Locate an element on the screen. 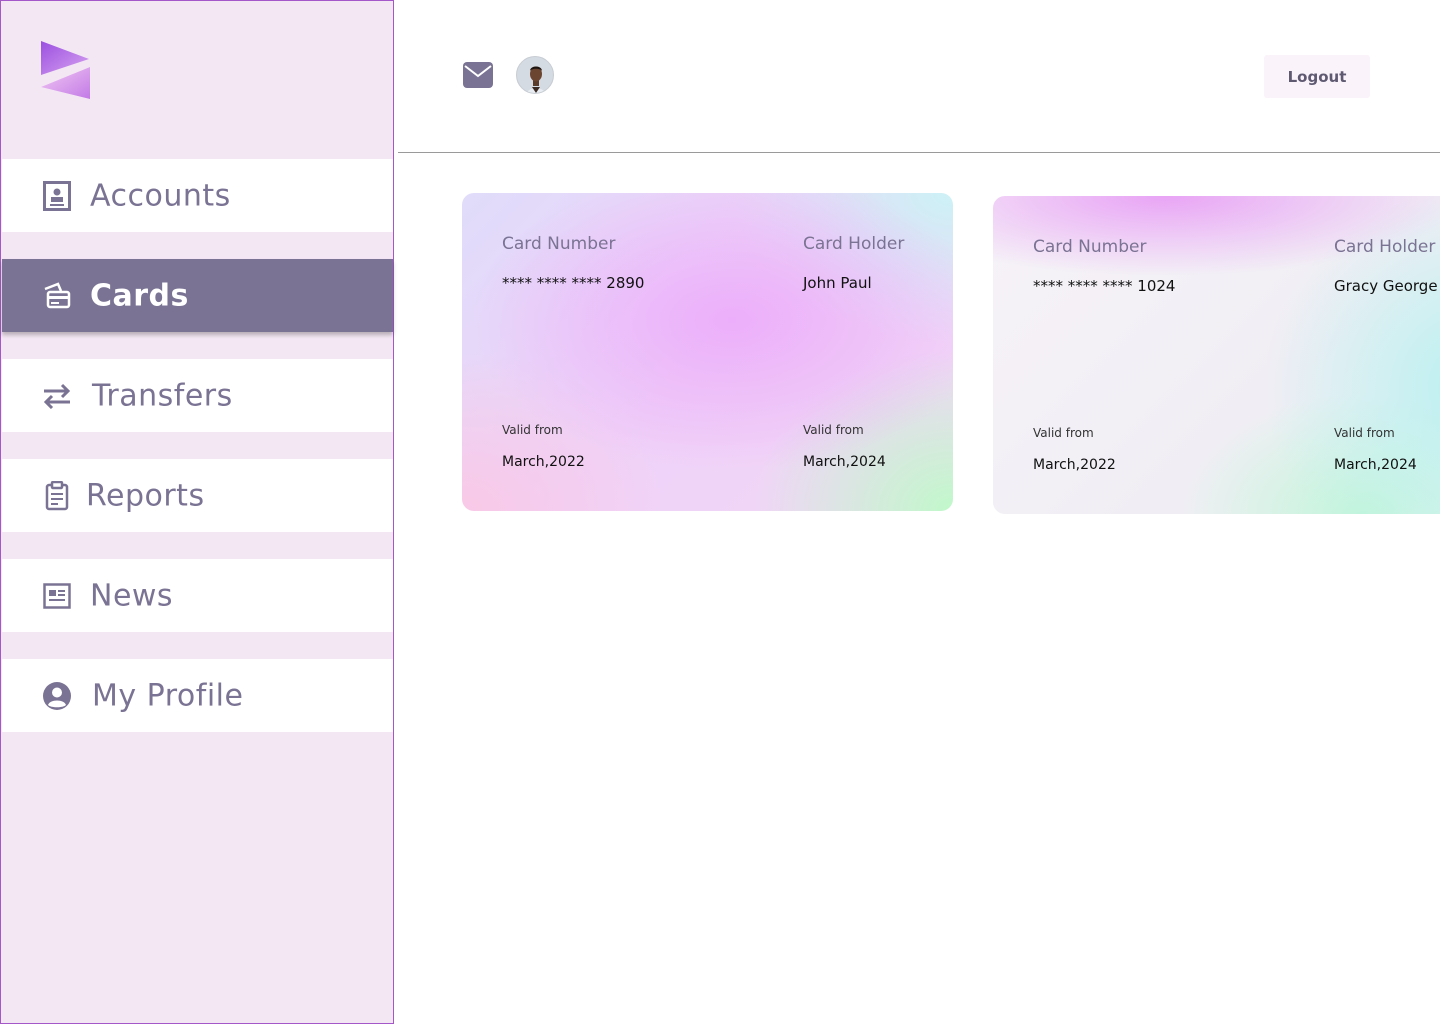 The width and height of the screenshot is (1440, 1024). sidebar-item-label: Cards is located at coordinates (139, 295).